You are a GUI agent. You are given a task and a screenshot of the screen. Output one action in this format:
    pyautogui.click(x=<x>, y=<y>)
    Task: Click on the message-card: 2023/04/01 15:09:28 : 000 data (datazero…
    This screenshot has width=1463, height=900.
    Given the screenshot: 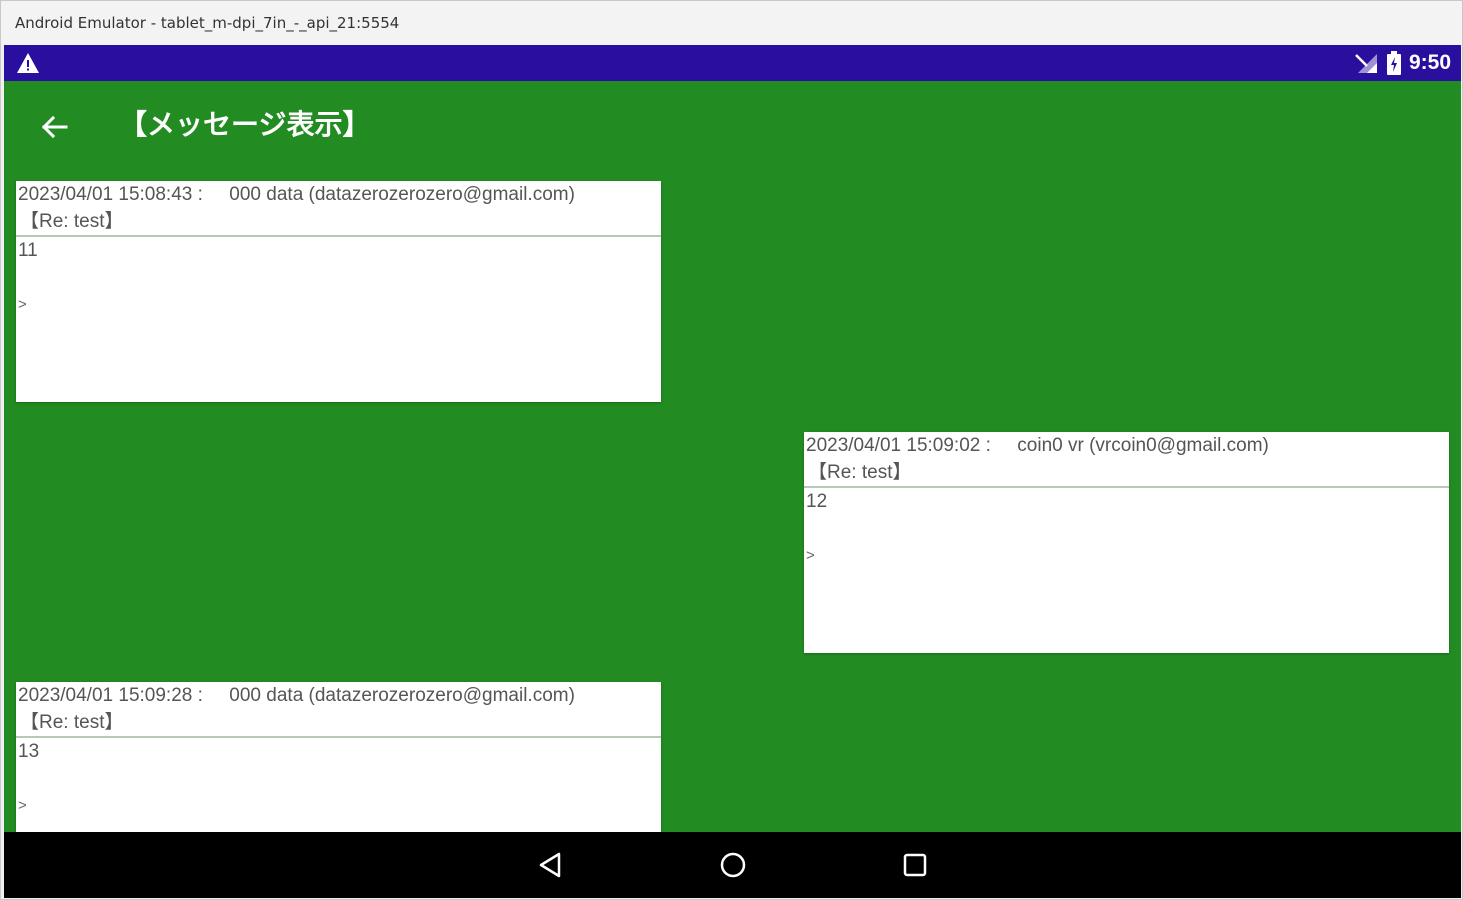 What is the action you would take?
    pyautogui.click(x=338, y=757)
    